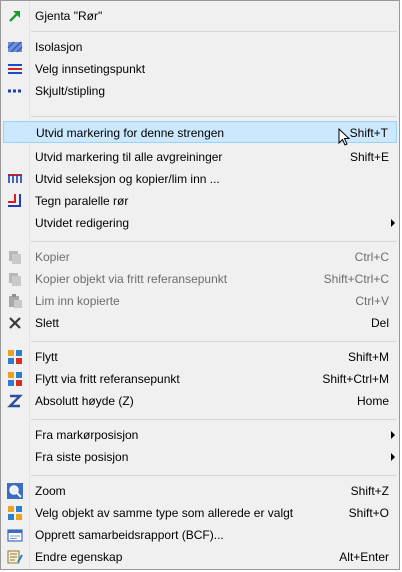  Describe the element at coordinates (87, 435) in the screenshot. I see `menu-item-label: Fra markørposisjon` at that location.